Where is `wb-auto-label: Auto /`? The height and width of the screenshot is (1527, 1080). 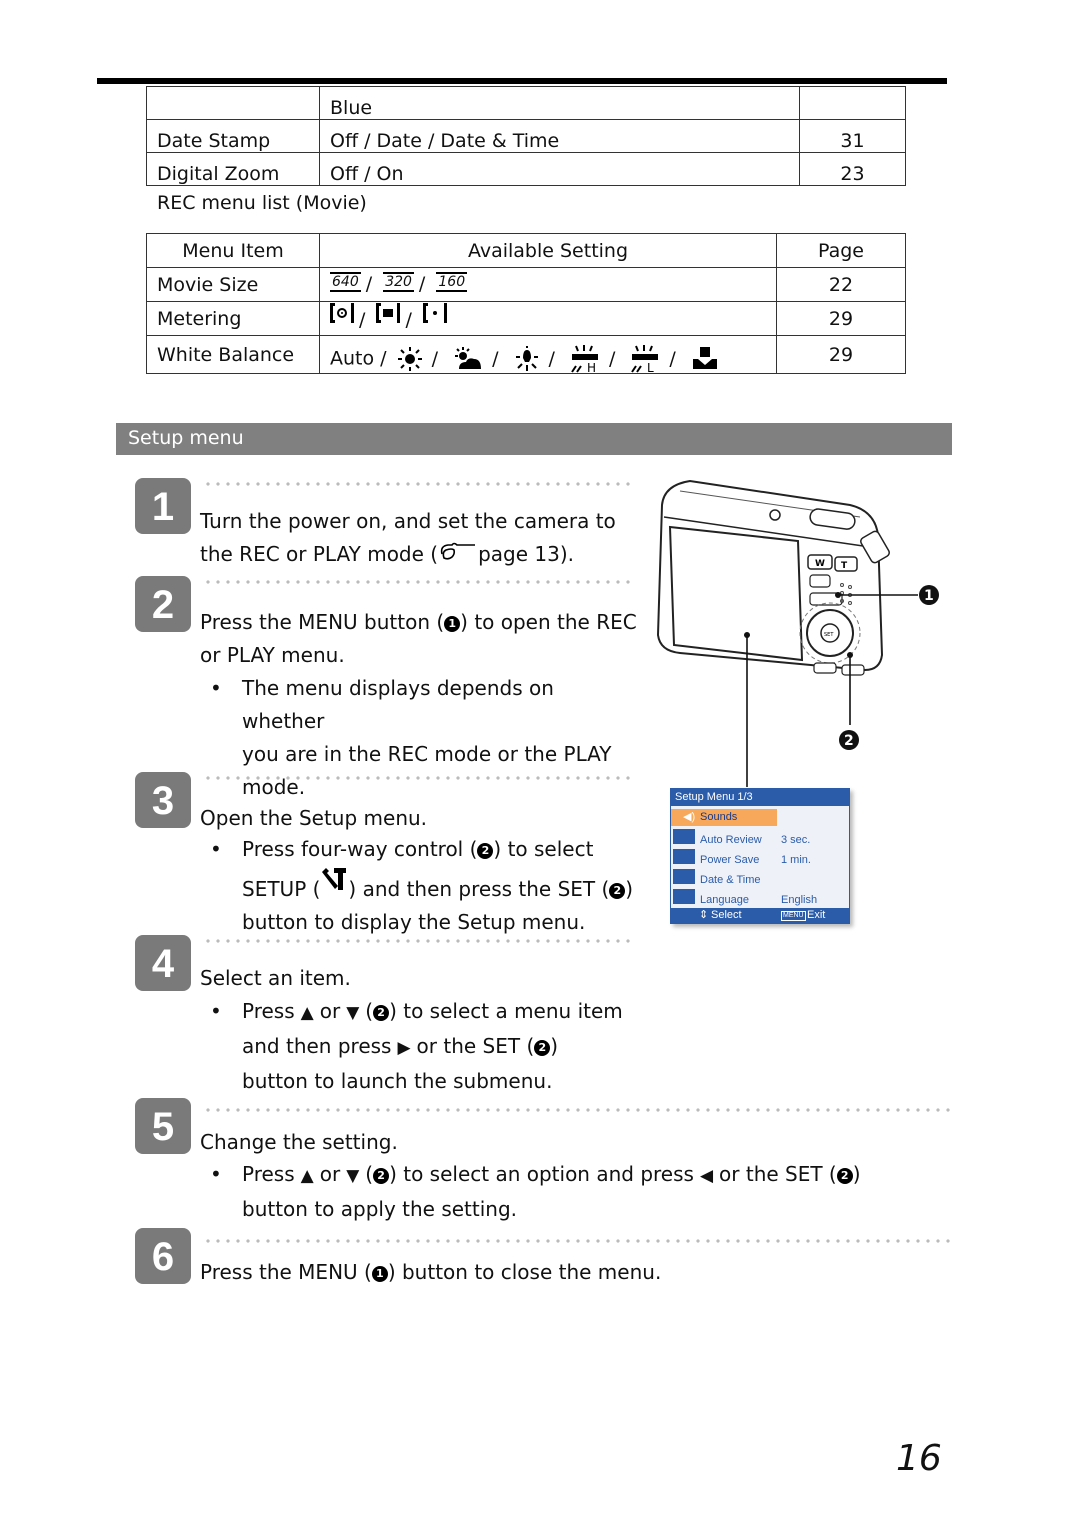 wb-auto-label: Auto / is located at coordinates (358, 358).